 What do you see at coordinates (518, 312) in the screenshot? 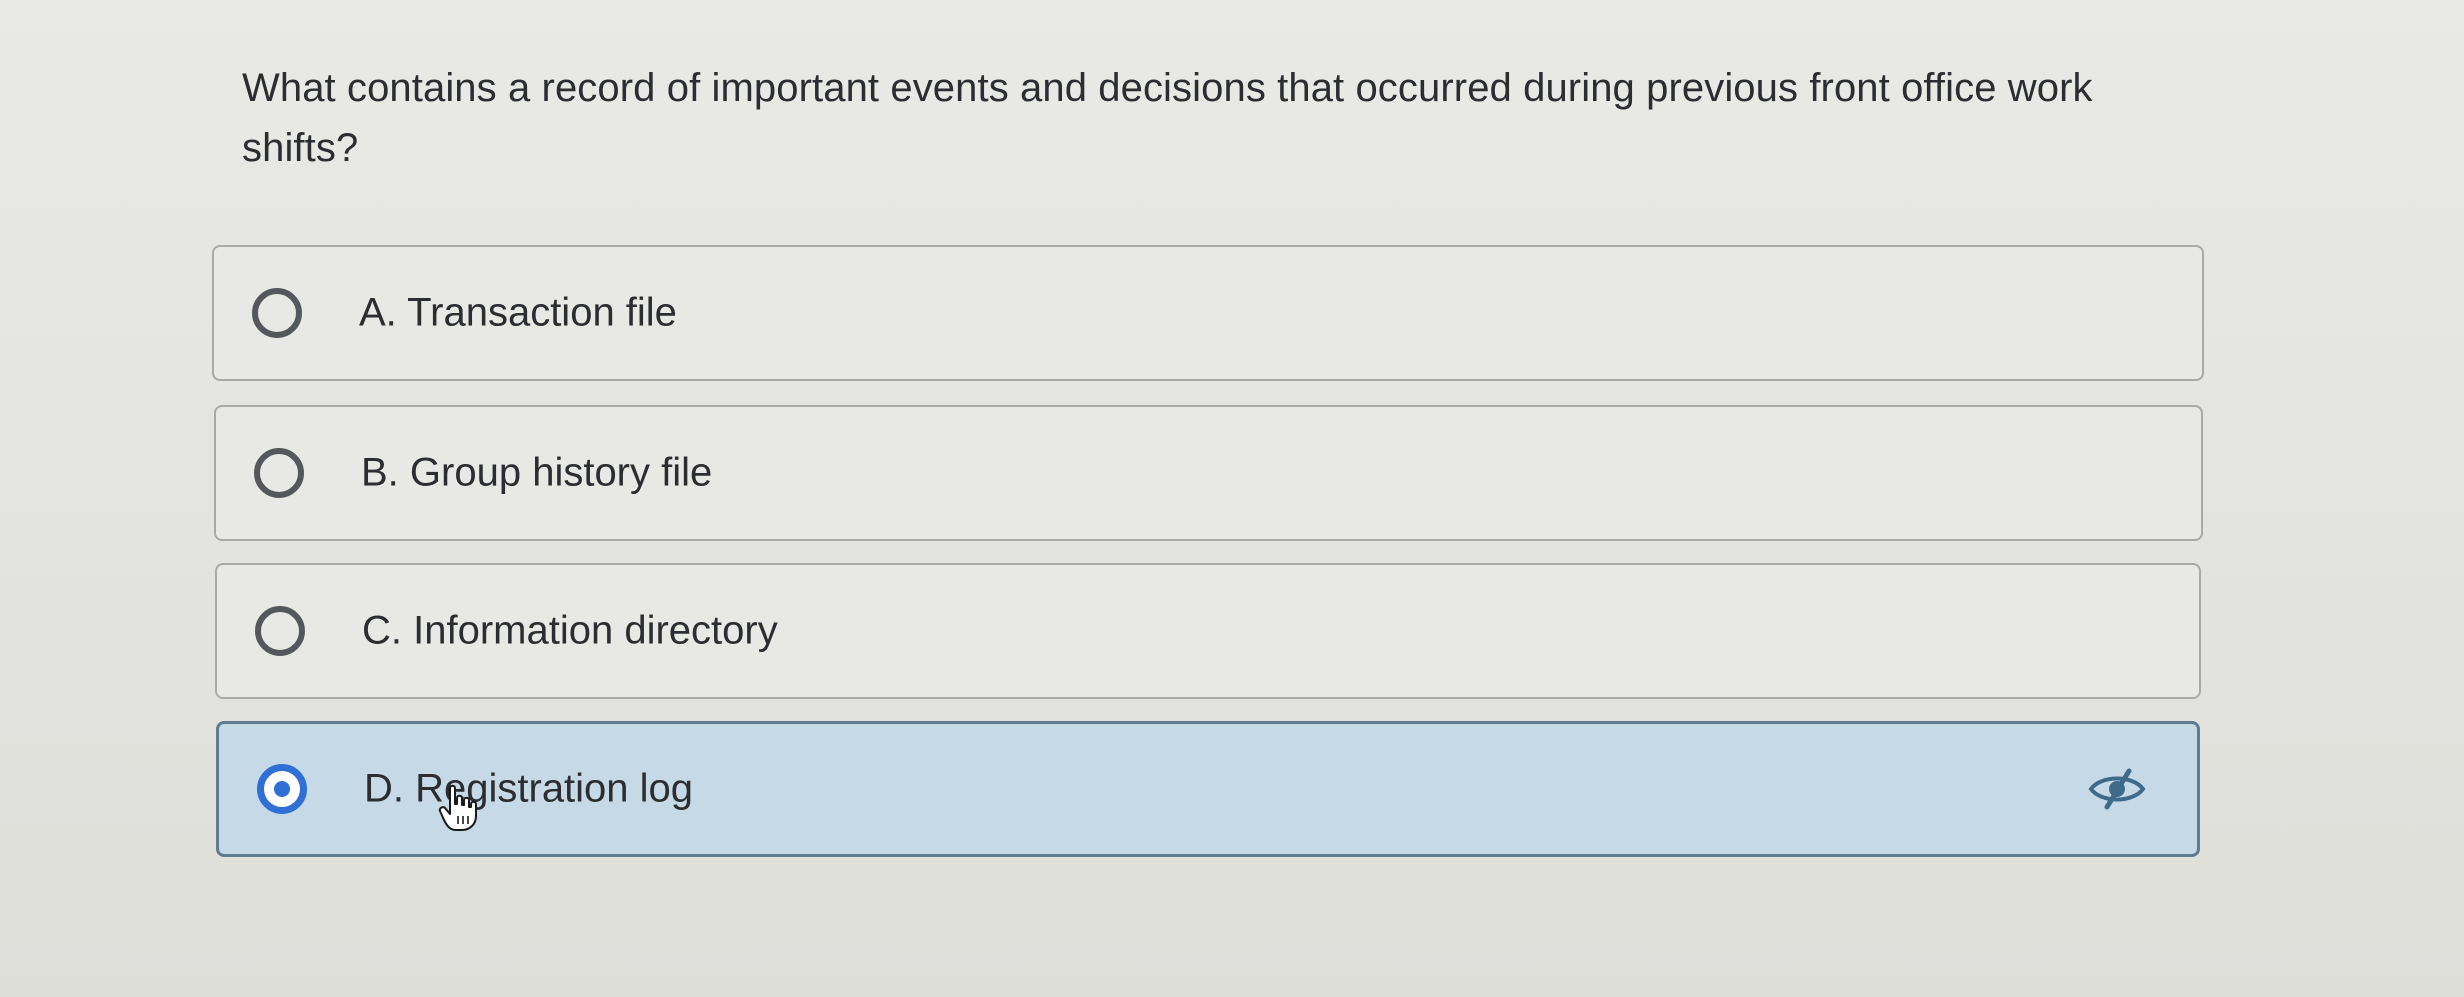
I see `option-a-label: A. Transaction file` at bounding box center [518, 312].